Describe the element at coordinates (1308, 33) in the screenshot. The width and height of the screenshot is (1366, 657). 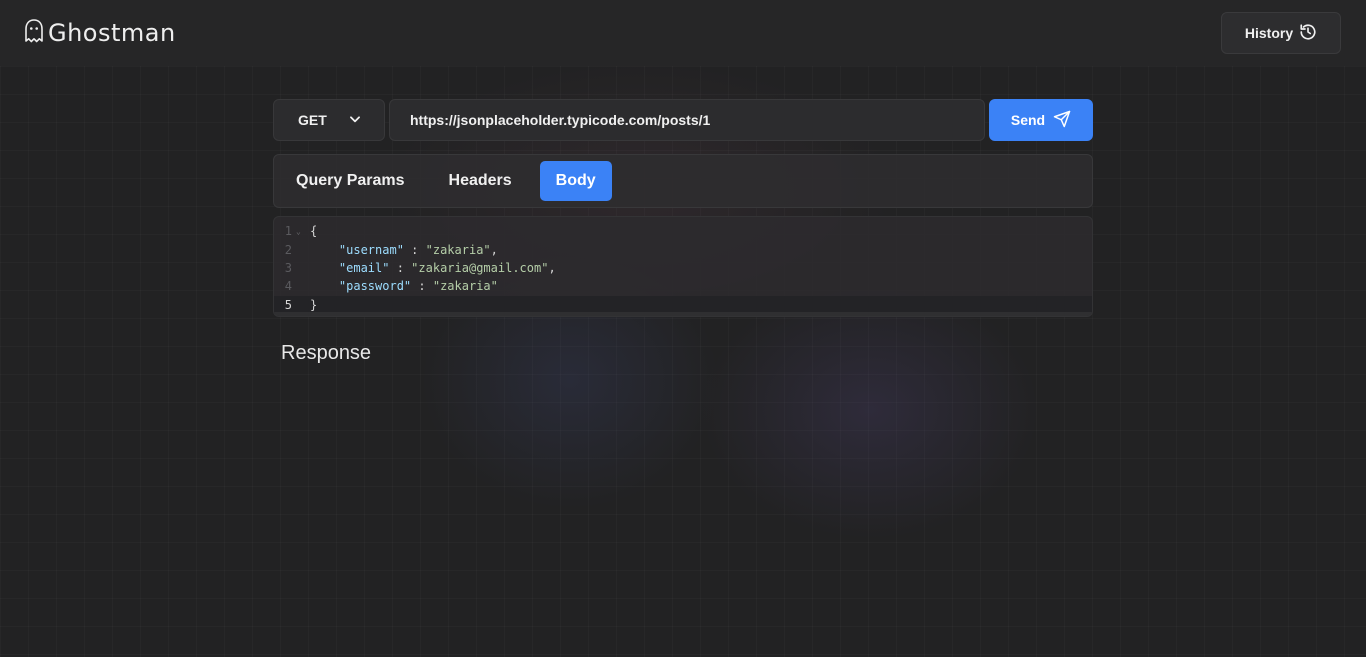
I see `history-clock-icon` at that location.